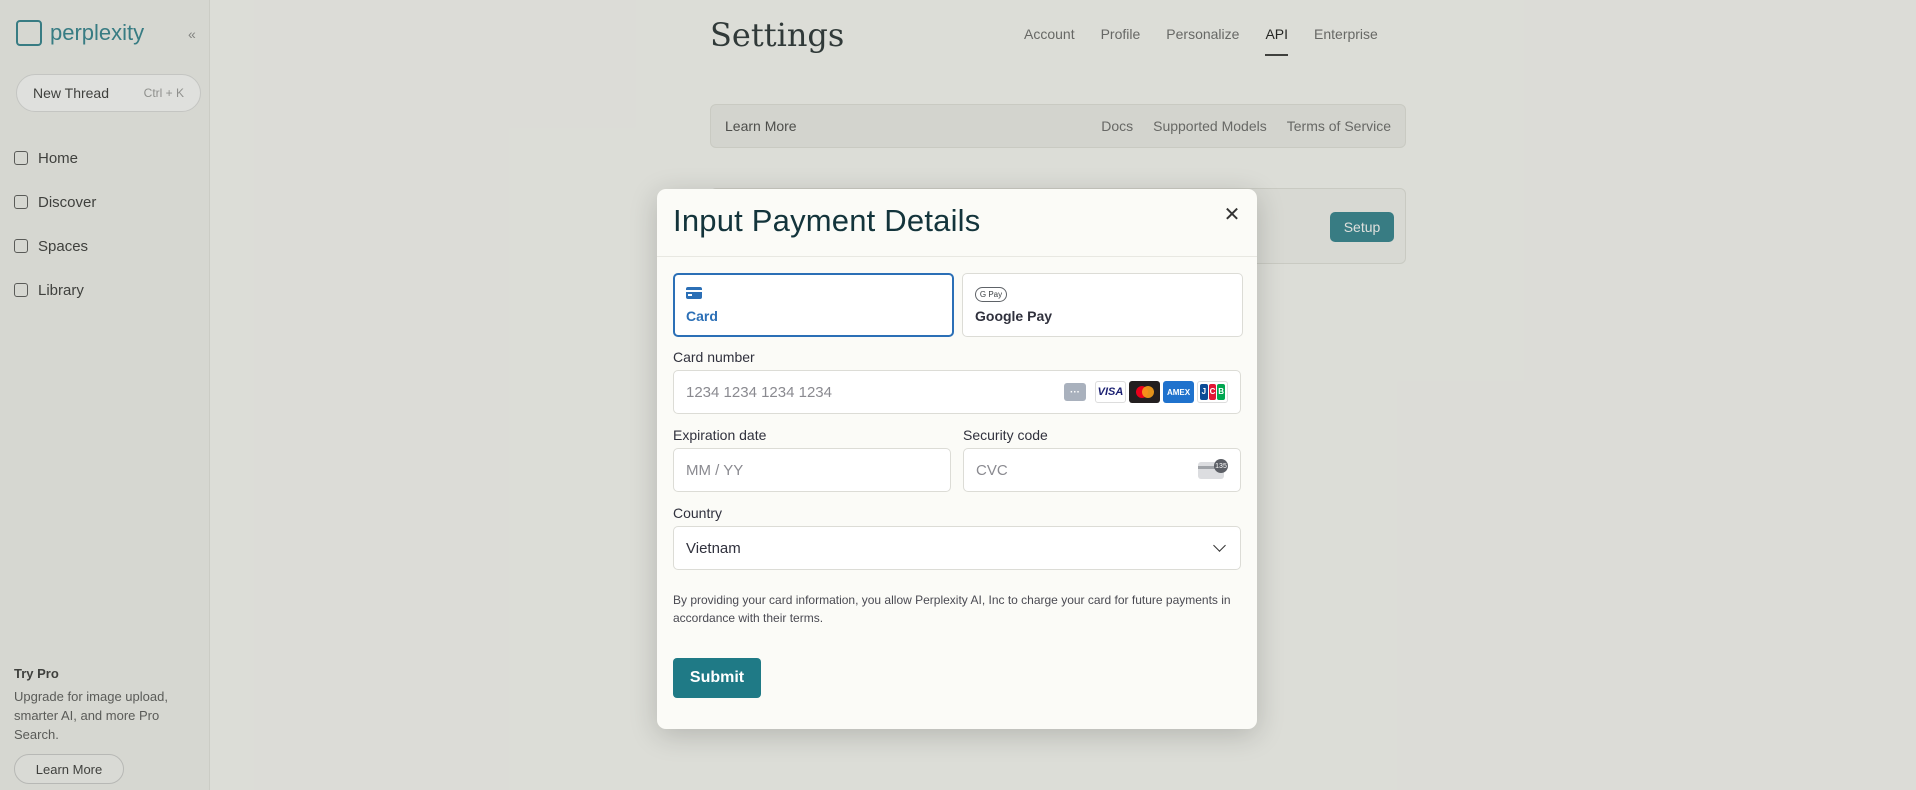  I want to click on expiration-label: Expiration date, so click(720, 435).